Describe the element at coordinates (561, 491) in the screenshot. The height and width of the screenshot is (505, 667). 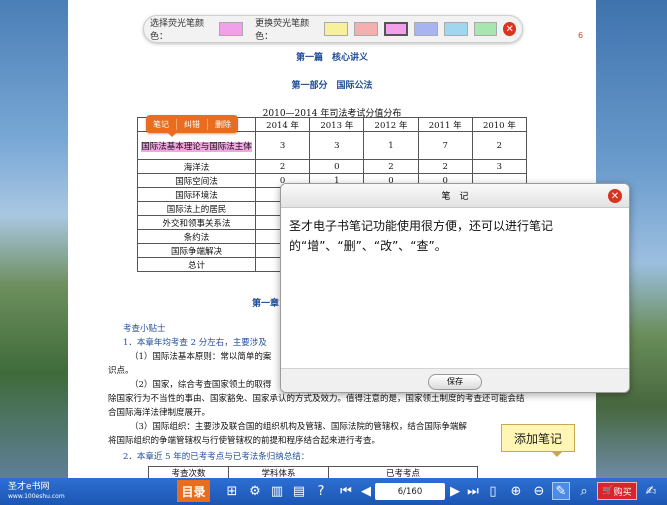
I see `add-note-icon: ✎` at that location.